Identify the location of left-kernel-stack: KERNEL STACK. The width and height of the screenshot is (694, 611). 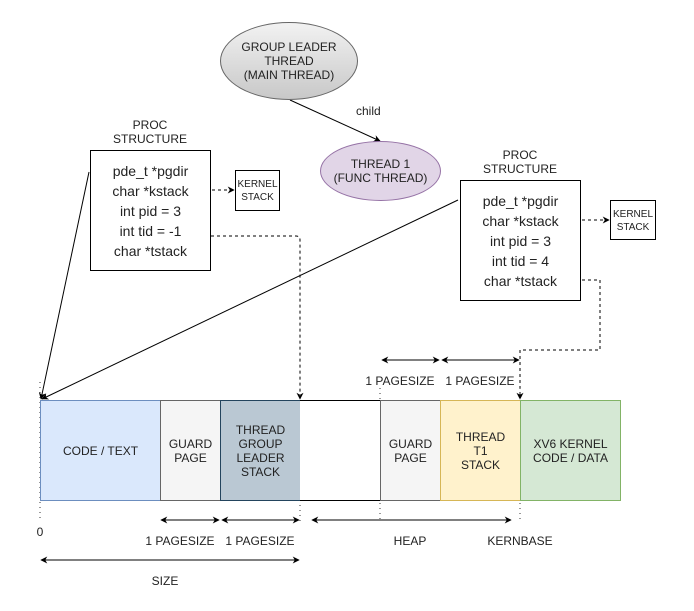
(257, 190).